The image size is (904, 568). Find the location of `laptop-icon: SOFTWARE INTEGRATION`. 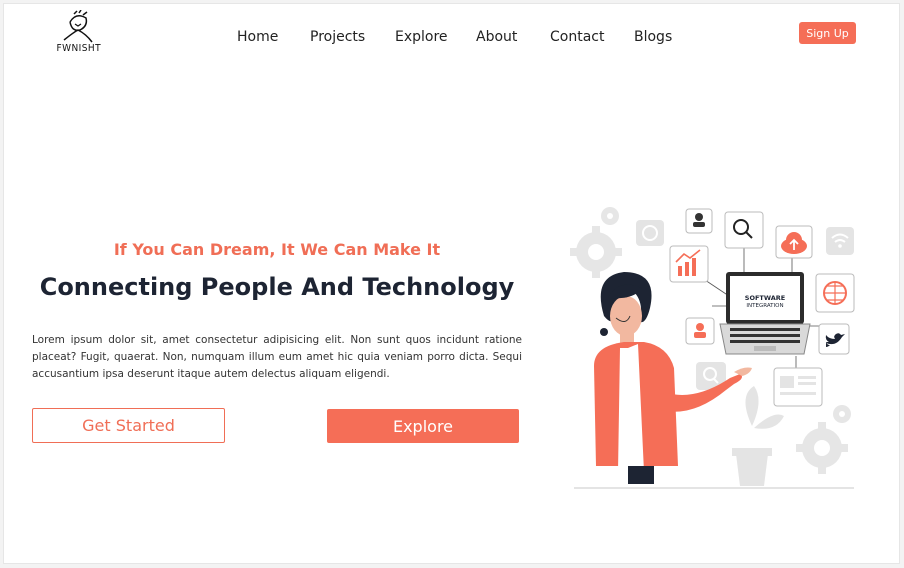

laptop-icon: SOFTWARE INTEGRATION is located at coordinates (765, 313).